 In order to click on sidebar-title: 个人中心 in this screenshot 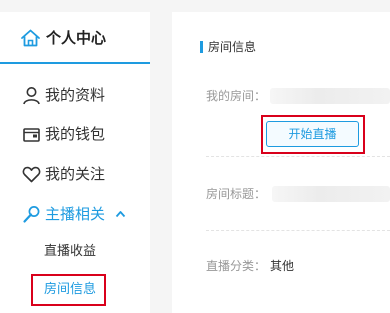, I will do `click(76, 38)`.